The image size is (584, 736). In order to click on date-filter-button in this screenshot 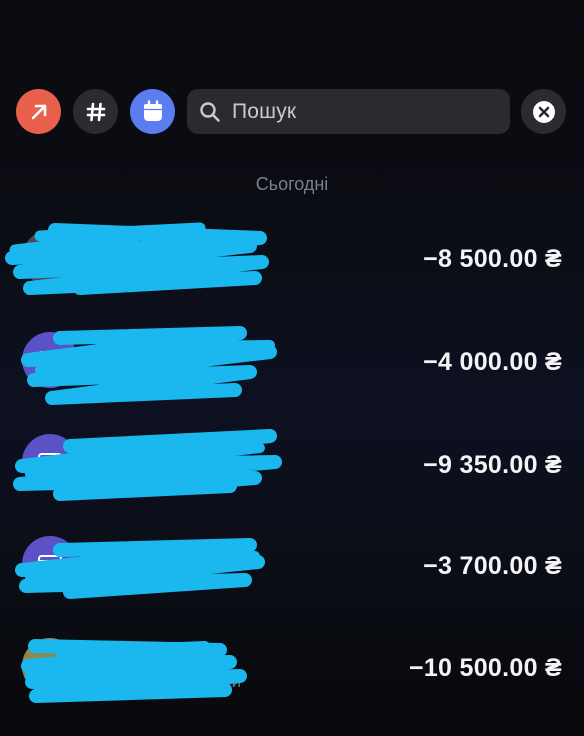, I will do `click(152, 111)`.